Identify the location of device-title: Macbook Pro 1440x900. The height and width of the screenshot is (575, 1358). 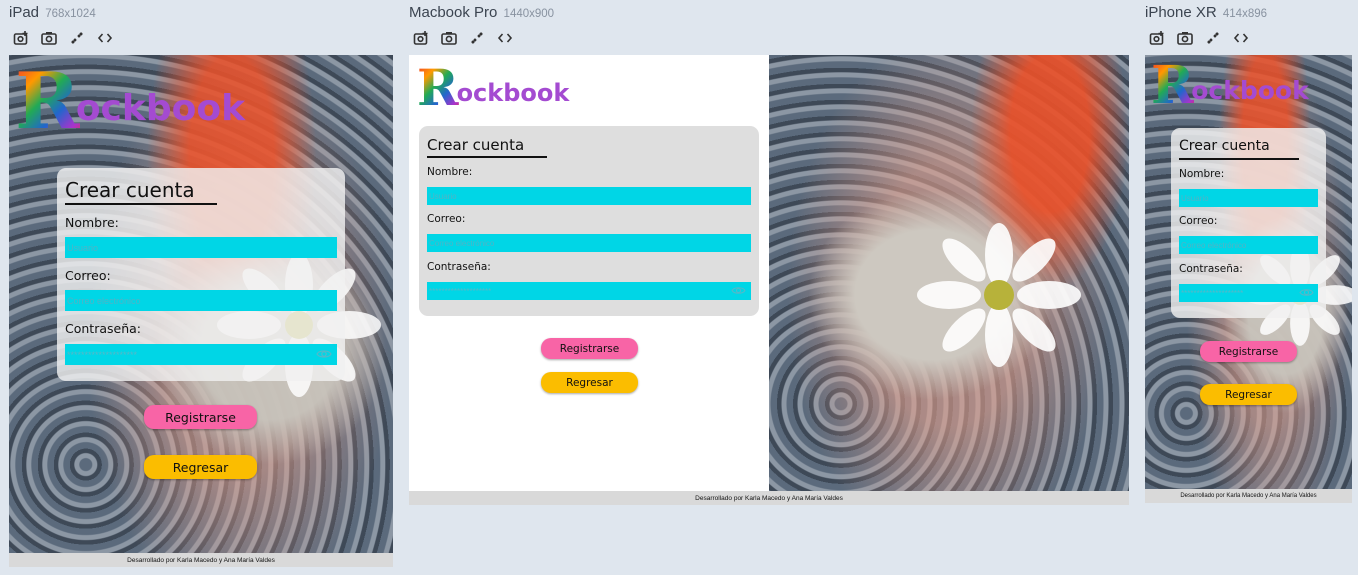
(481, 12).